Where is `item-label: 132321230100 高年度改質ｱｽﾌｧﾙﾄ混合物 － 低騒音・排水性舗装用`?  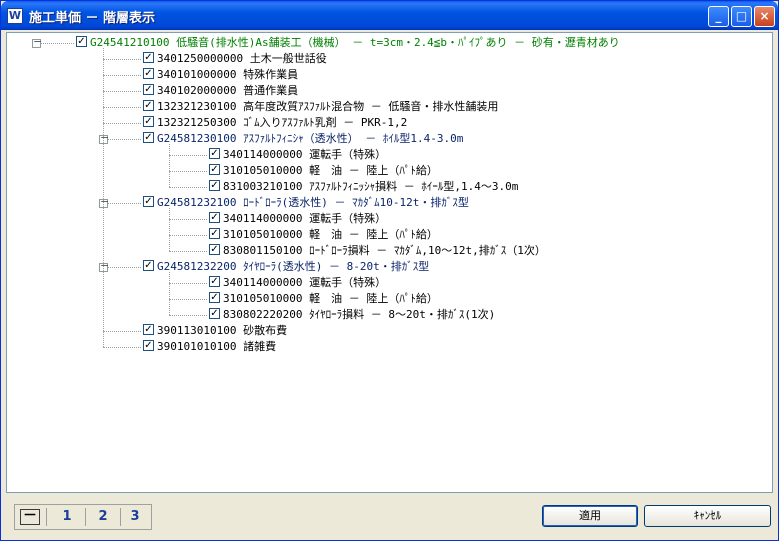 item-label: 132321230100 高年度改質ｱｽﾌｧﾙﾄ混合物 － 低騒音・排水性舗装用 is located at coordinates (328, 106).